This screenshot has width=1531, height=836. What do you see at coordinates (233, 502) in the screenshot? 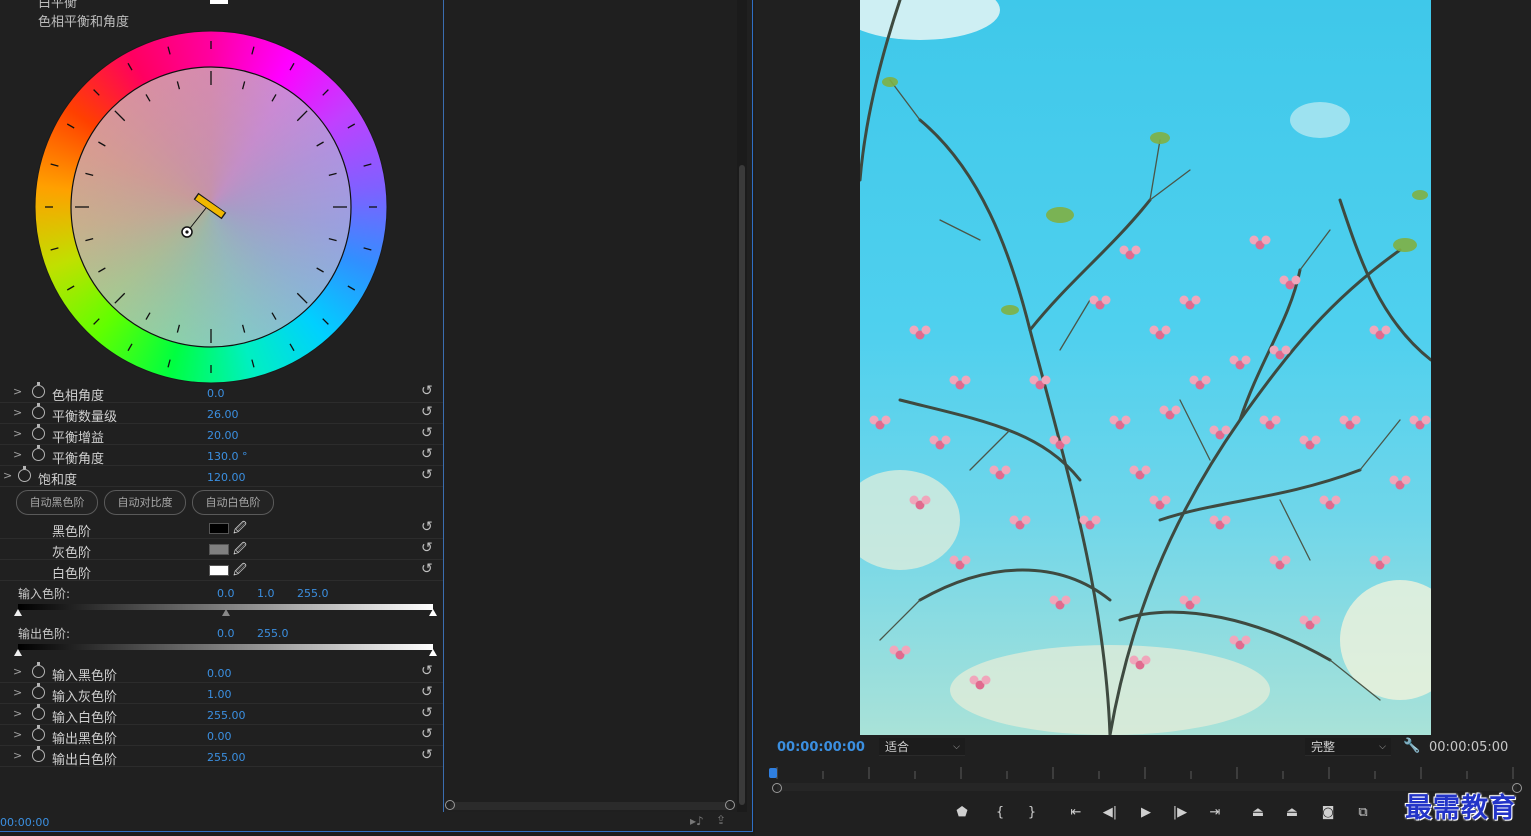
I see `auto-white-level-button: 自动白色阶` at bounding box center [233, 502].